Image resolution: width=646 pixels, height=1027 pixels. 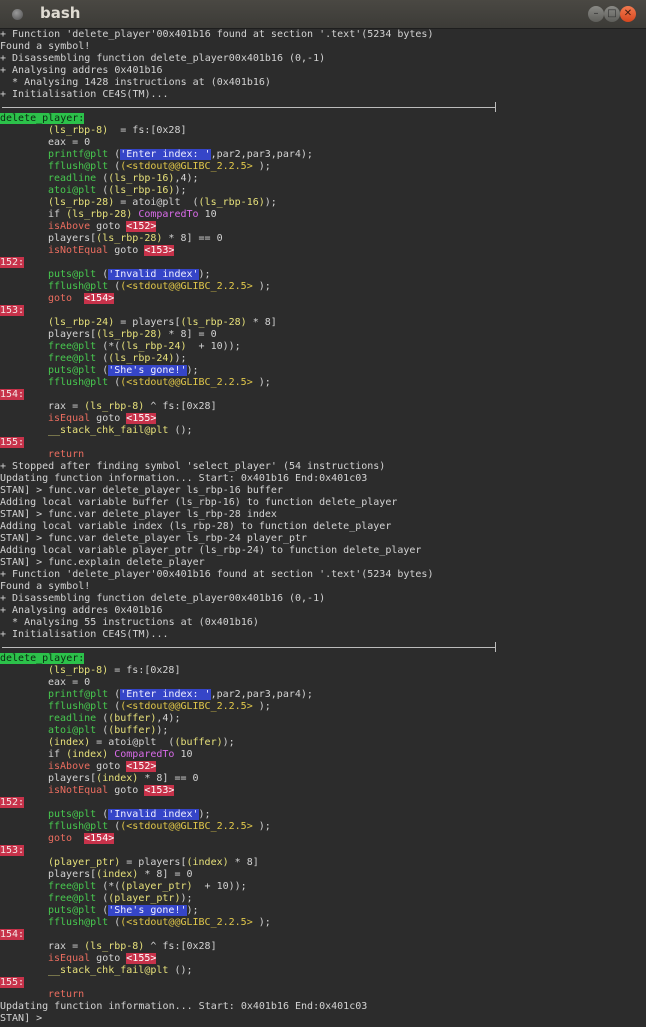 I want to click on block-separator, so click(x=323, y=647).